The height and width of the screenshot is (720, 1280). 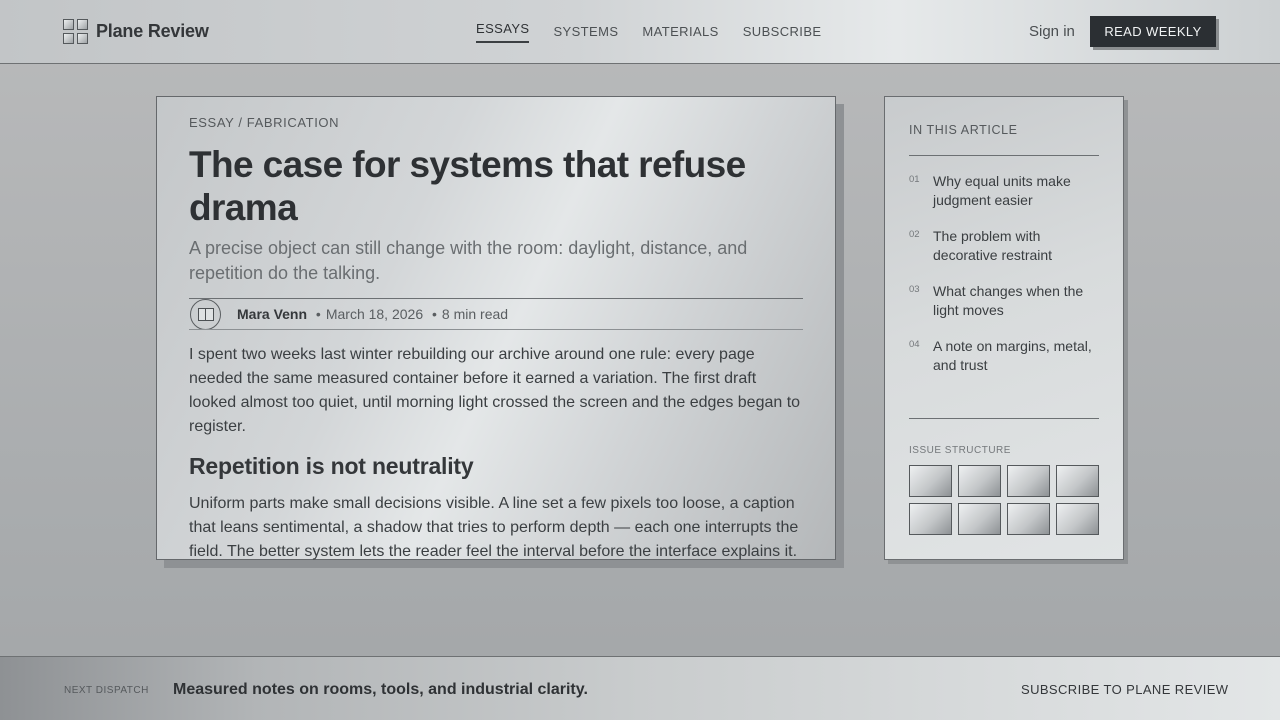 I want to click on article-title: The case for systems that refuse drama, so click(x=467, y=186).